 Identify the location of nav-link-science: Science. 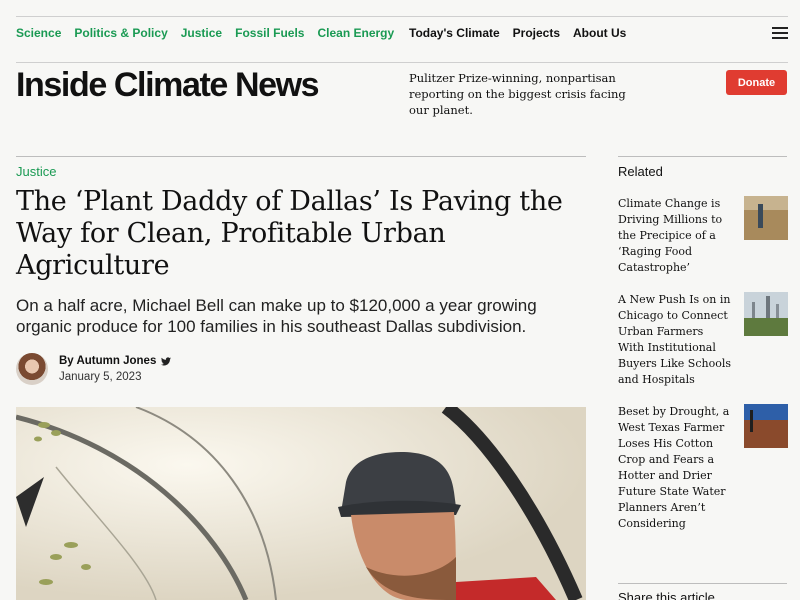
(38, 33).